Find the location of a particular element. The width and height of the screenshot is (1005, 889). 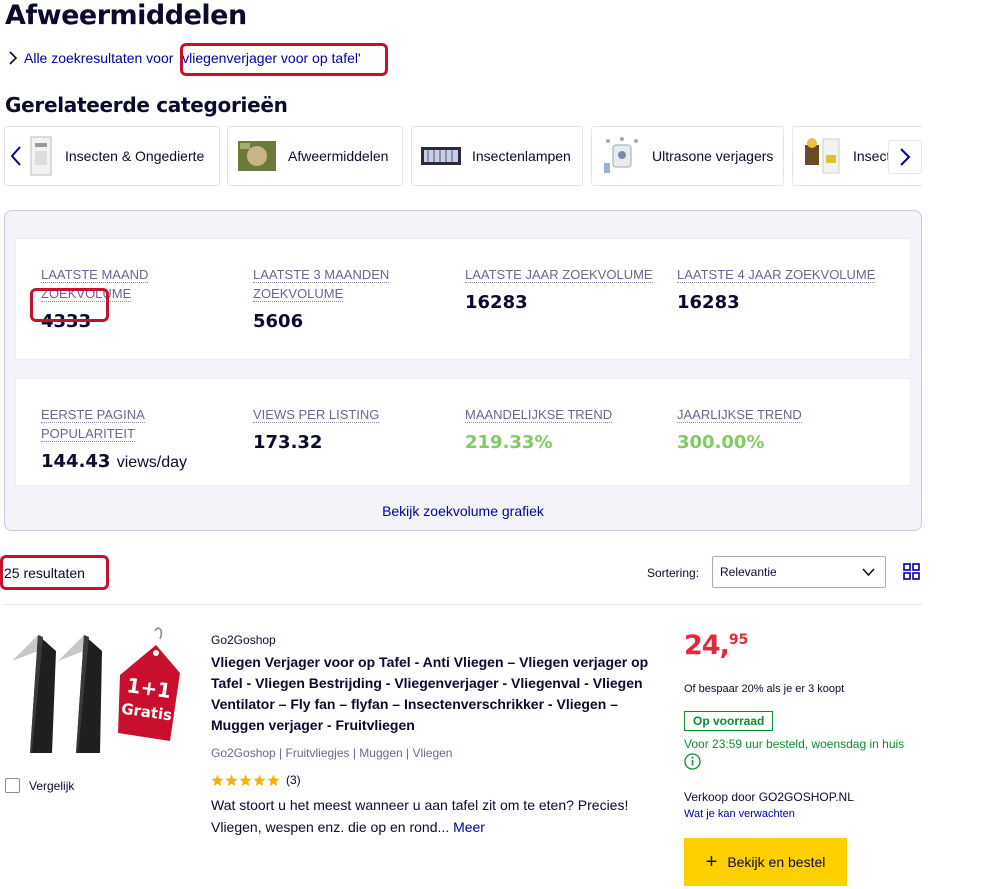

stat-value: 300.00% is located at coordinates (721, 442).